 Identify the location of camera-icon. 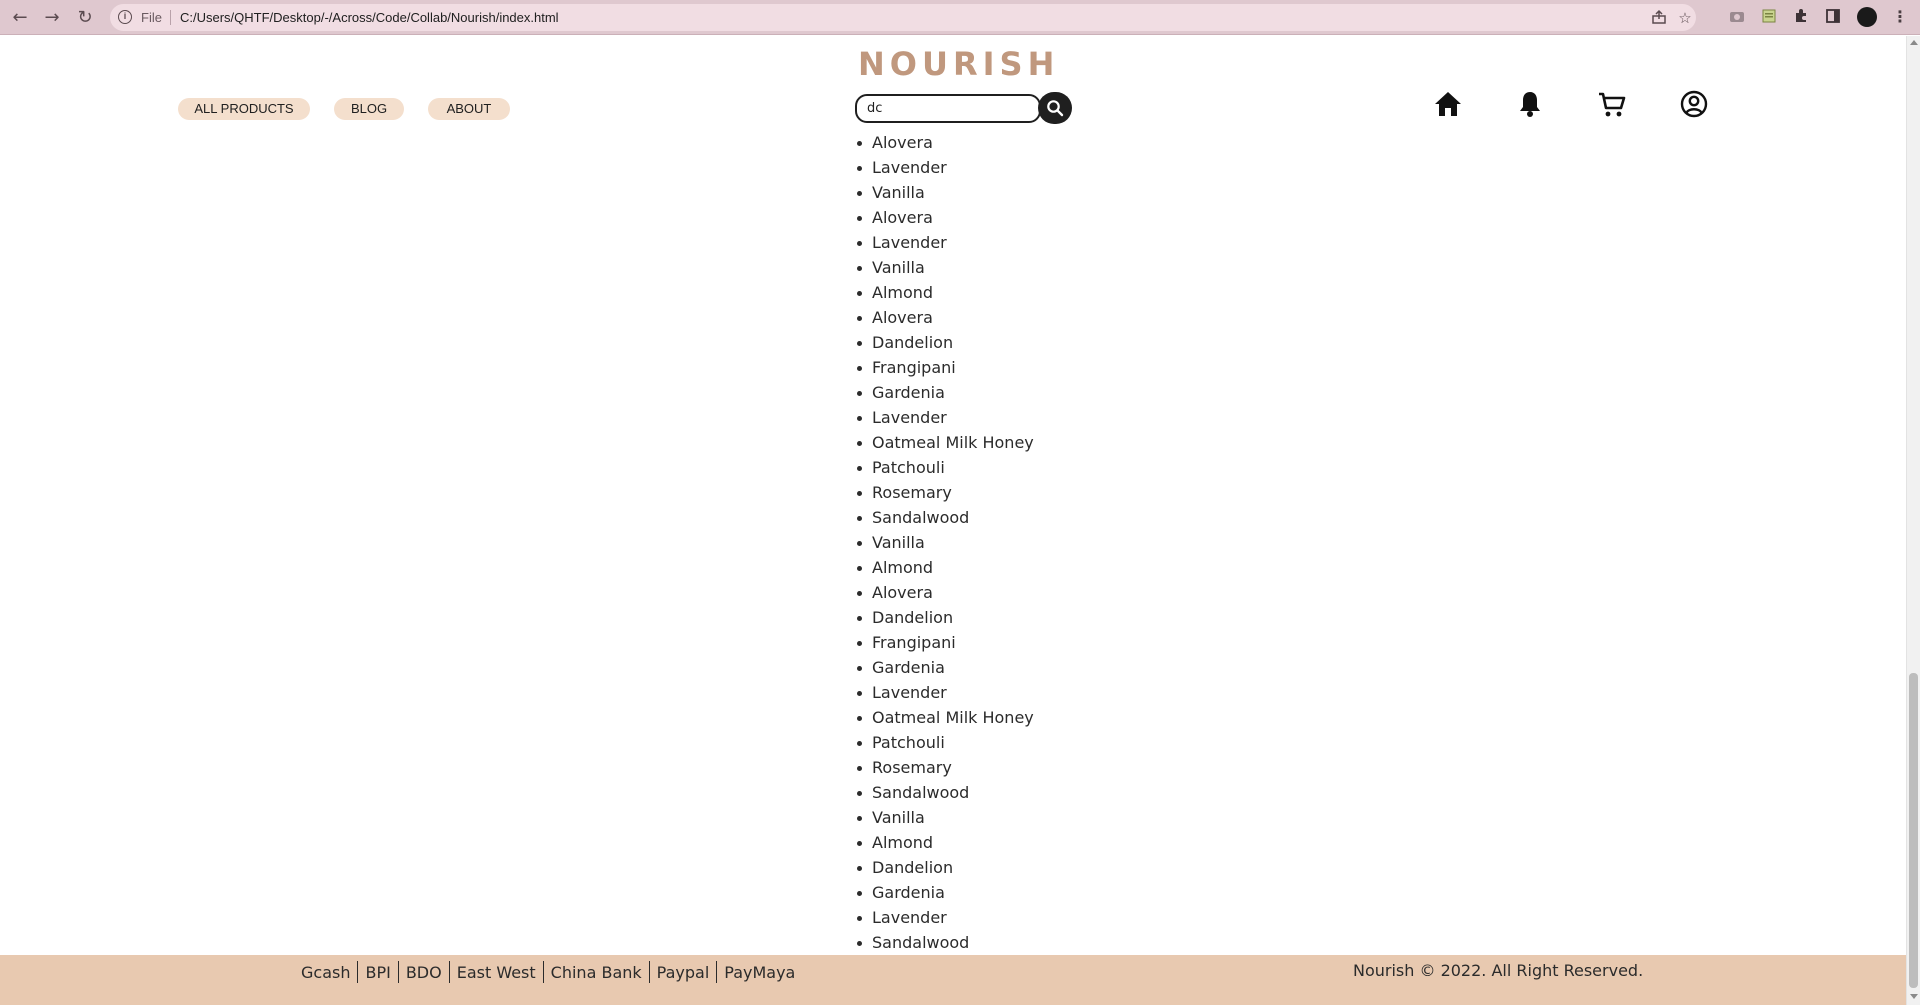
(1737, 17).